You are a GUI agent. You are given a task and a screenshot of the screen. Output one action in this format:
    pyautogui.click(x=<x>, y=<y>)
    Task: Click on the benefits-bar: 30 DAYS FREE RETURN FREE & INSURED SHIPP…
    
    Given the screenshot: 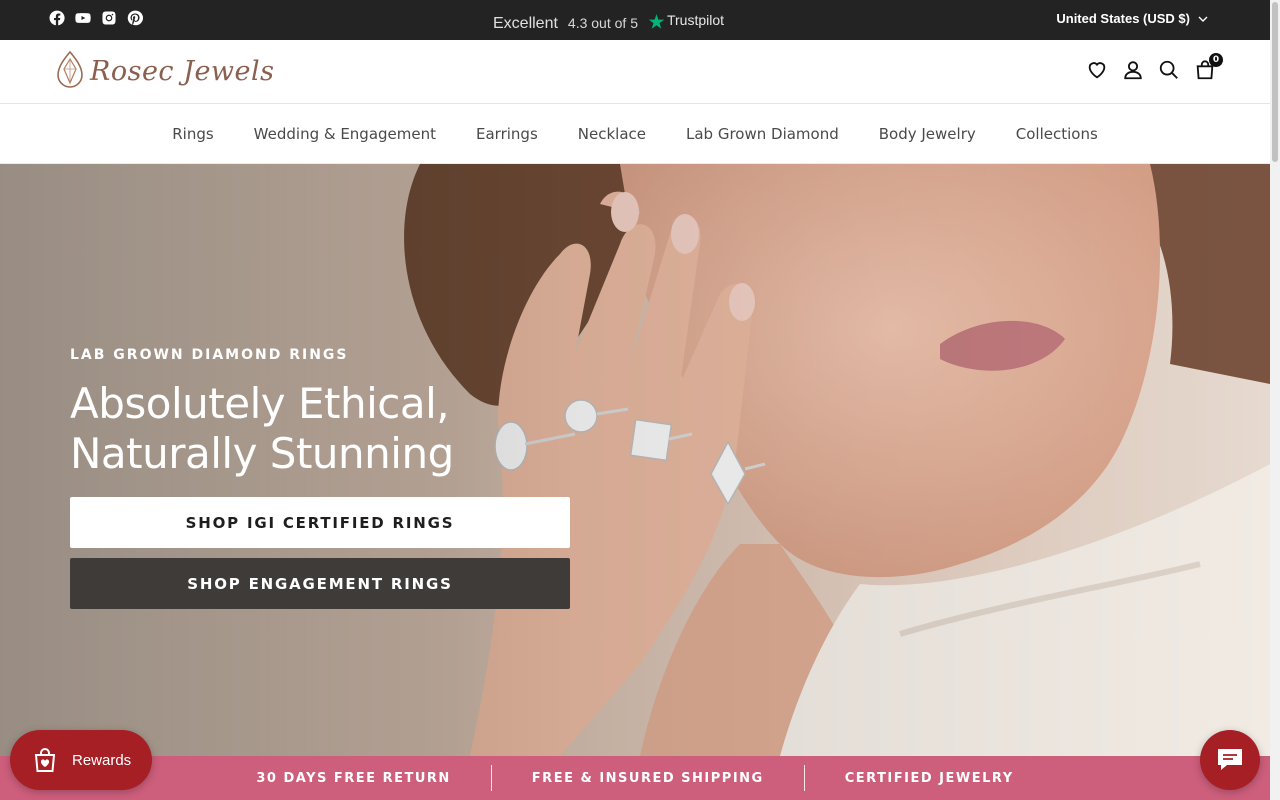 What is the action you would take?
    pyautogui.click(x=635, y=778)
    